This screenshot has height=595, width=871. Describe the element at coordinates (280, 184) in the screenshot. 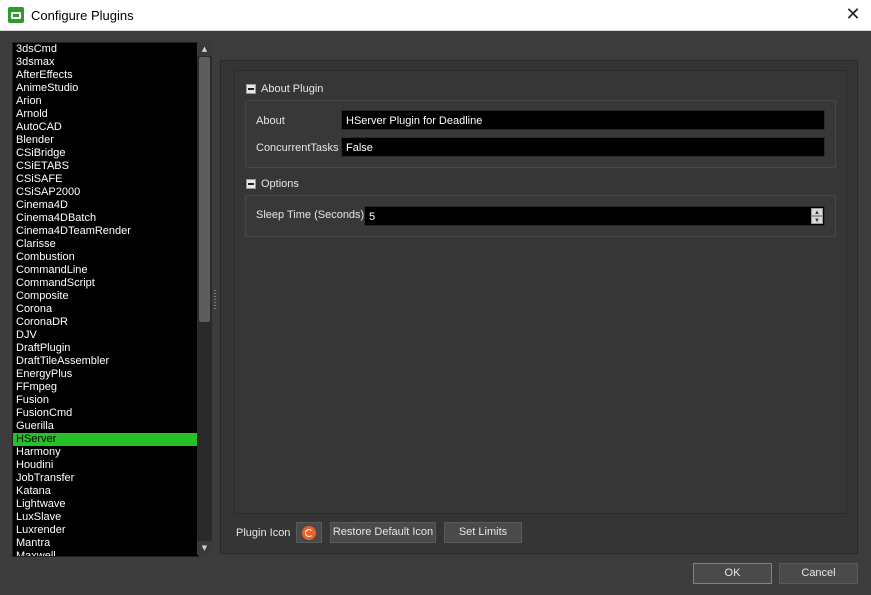

I see `options-header-label: Options` at that location.